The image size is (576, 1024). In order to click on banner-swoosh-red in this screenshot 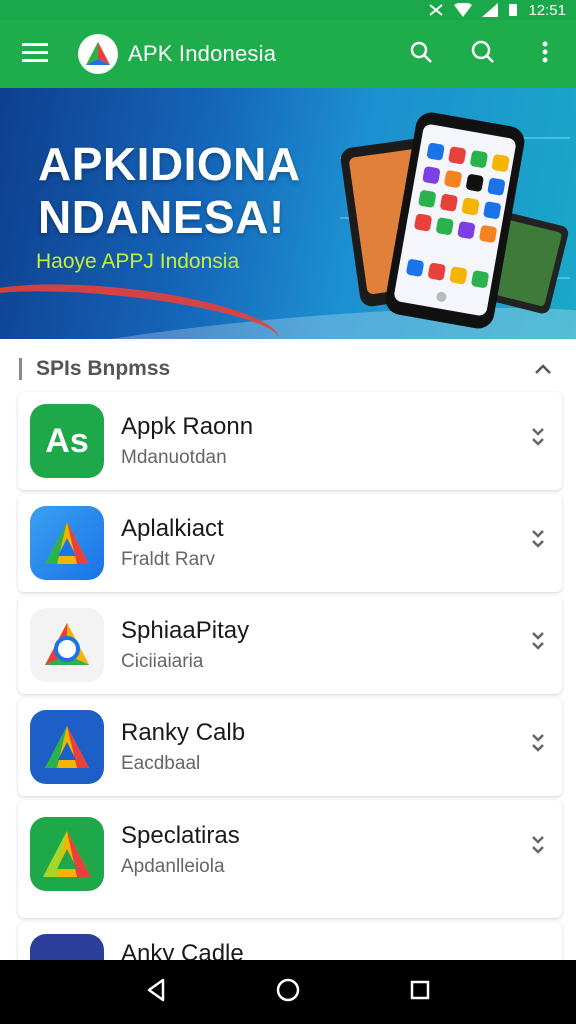, I will do `click(141, 305)`.